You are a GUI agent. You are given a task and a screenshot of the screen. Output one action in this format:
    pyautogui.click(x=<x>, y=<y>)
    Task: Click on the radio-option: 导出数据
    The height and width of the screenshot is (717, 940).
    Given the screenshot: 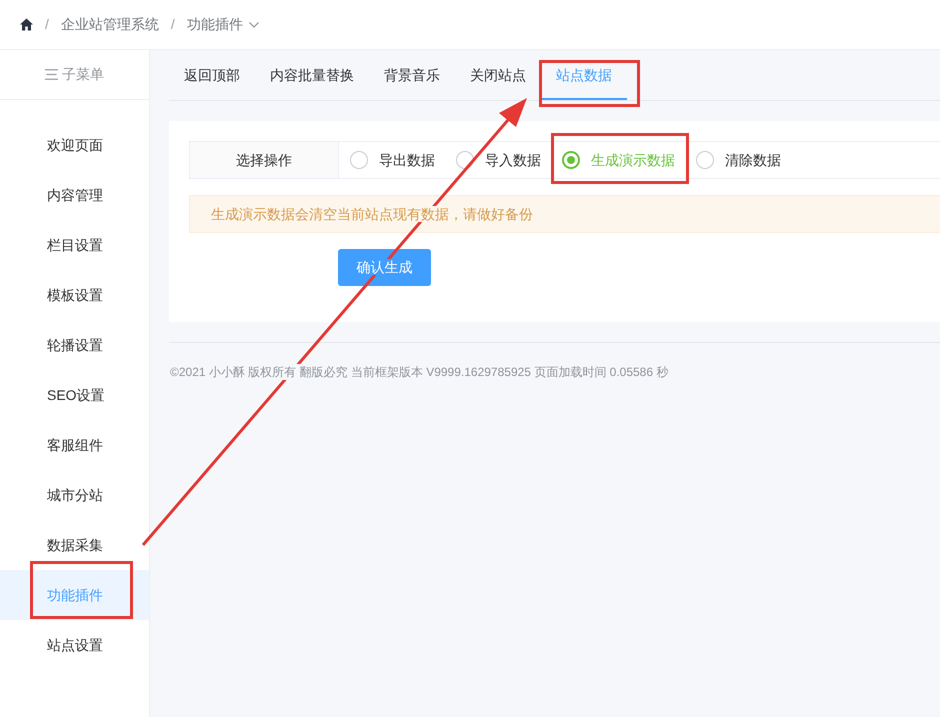 What is the action you would take?
    pyautogui.click(x=392, y=160)
    